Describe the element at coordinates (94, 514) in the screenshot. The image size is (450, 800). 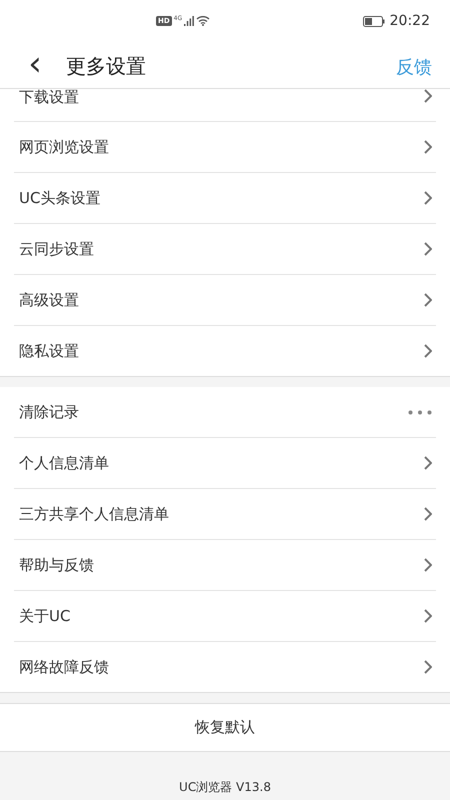
I see `settings-item-label: 三方共享个人信息清单` at that location.